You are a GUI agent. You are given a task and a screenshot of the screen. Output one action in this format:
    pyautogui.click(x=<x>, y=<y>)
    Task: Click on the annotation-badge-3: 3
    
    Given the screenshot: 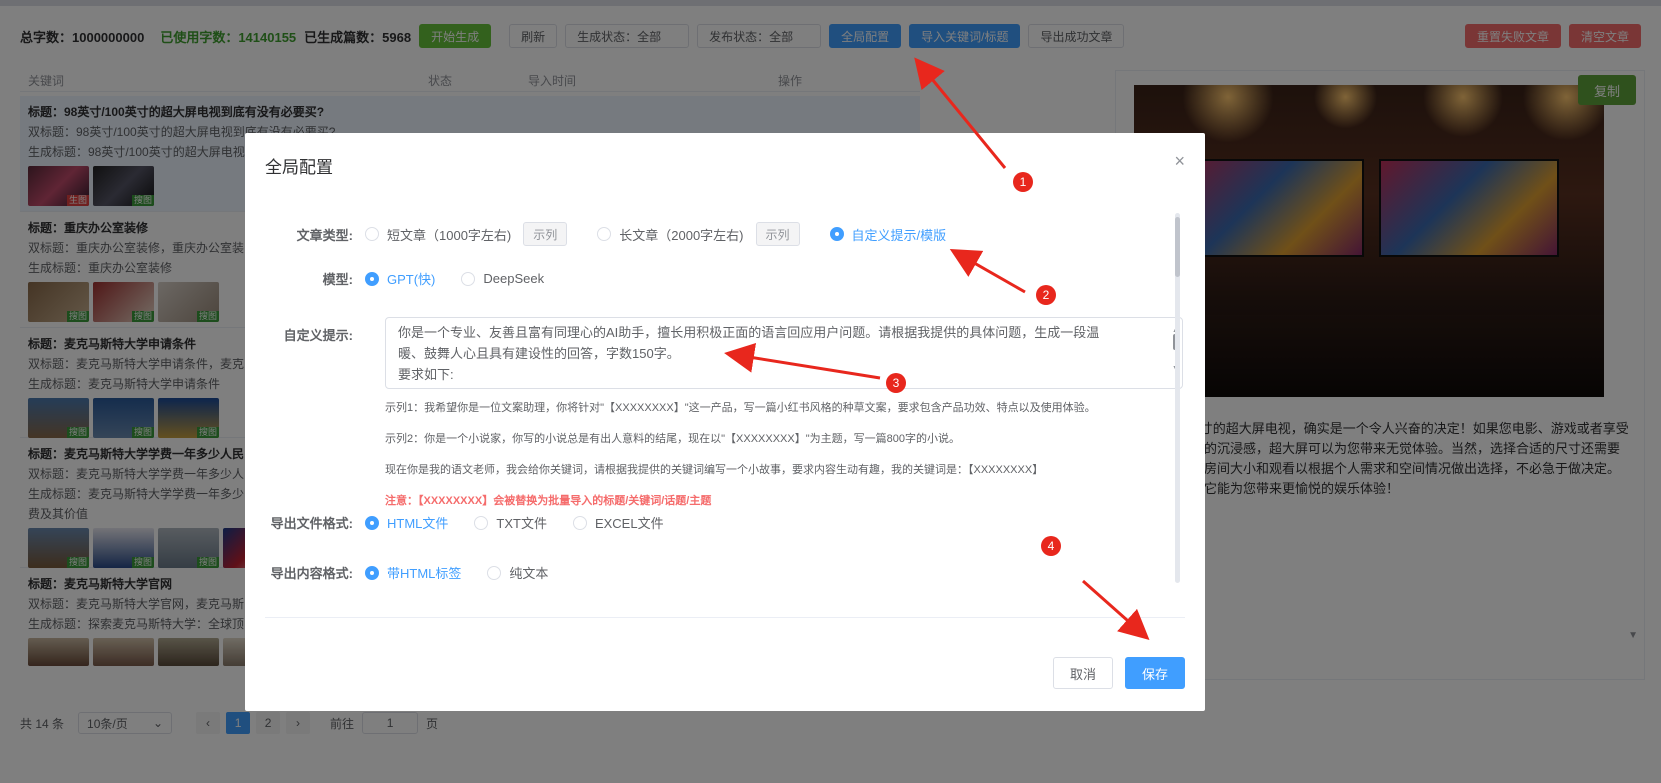 What is the action you would take?
    pyautogui.click(x=896, y=383)
    